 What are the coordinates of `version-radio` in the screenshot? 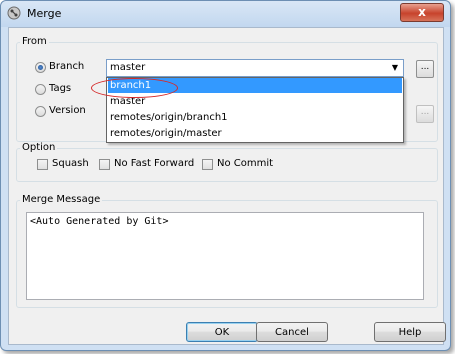 It's located at (40, 111).